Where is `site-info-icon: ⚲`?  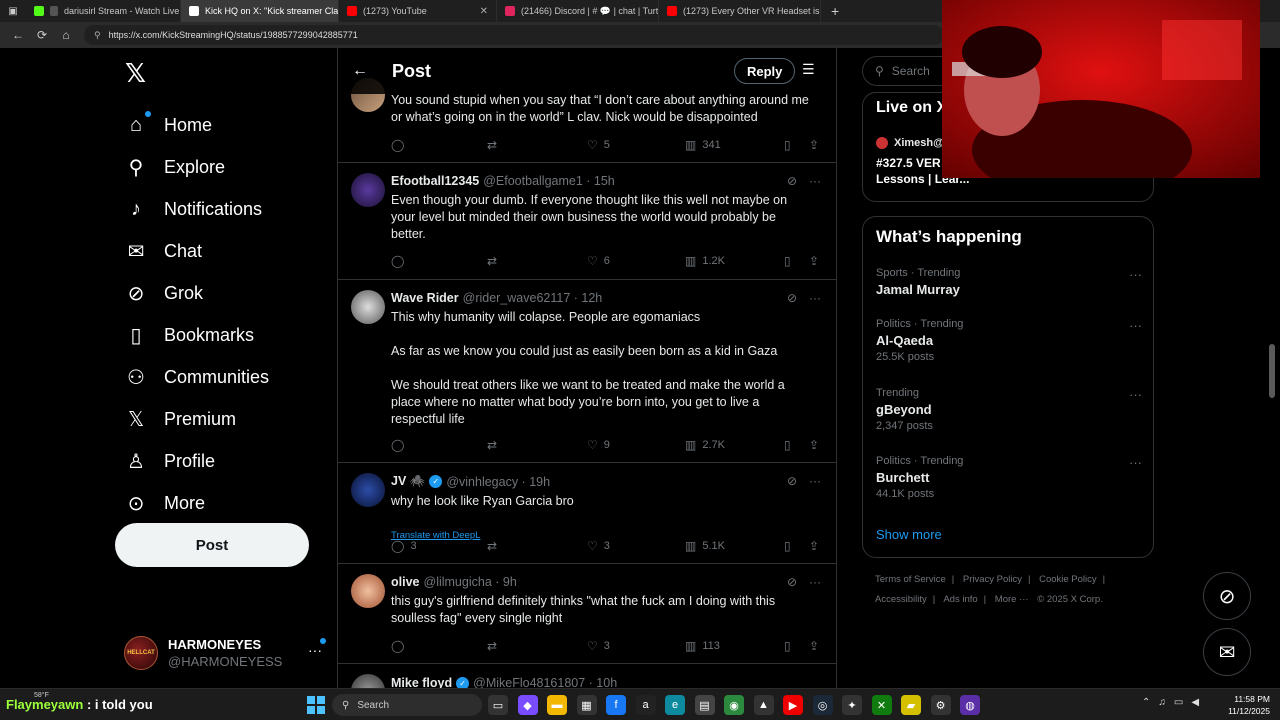 site-info-icon: ⚲ is located at coordinates (97, 35).